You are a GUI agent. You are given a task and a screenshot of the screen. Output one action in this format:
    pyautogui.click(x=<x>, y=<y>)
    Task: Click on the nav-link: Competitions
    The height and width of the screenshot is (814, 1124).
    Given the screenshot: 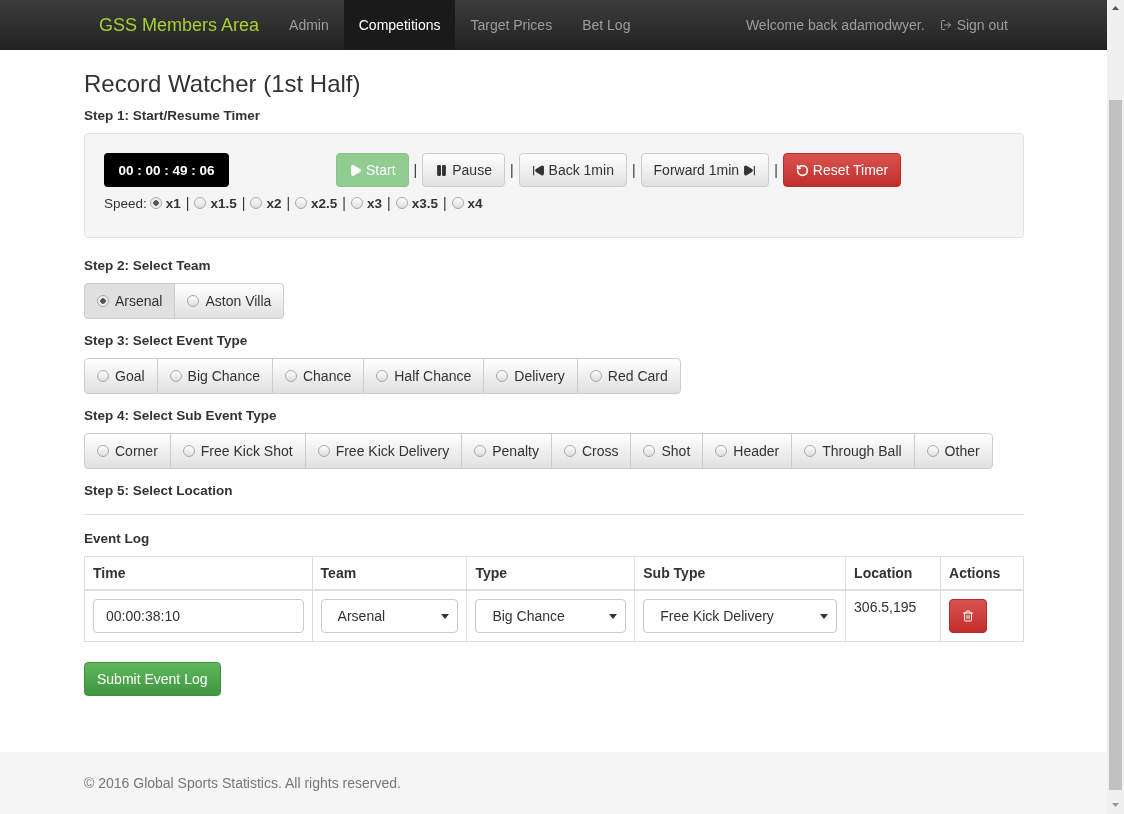 What is the action you would take?
    pyautogui.click(x=399, y=25)
    